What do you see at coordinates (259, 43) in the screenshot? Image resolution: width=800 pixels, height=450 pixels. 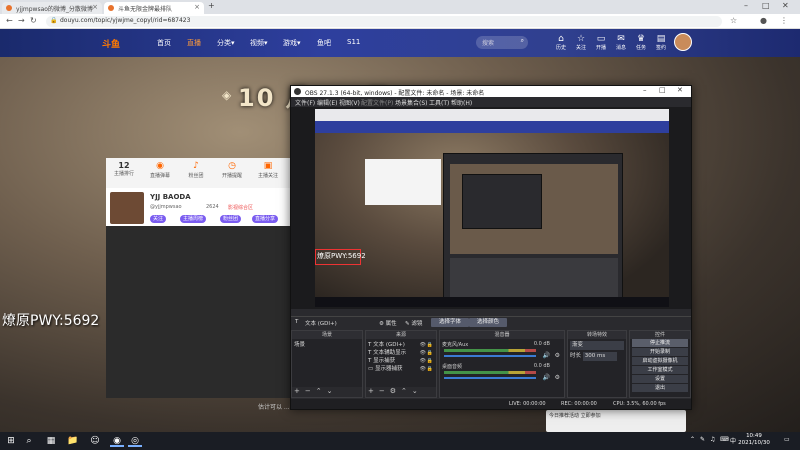 I see `nav-item-video: 视频▾` at bounding box center [259, 43].